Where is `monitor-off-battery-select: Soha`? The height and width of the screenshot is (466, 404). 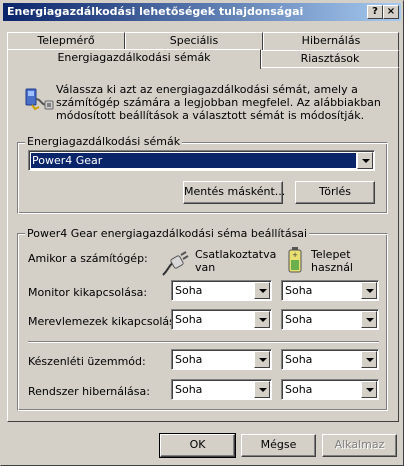 monitor-off-battery-select: Soha is located at coordinates (330, 290).